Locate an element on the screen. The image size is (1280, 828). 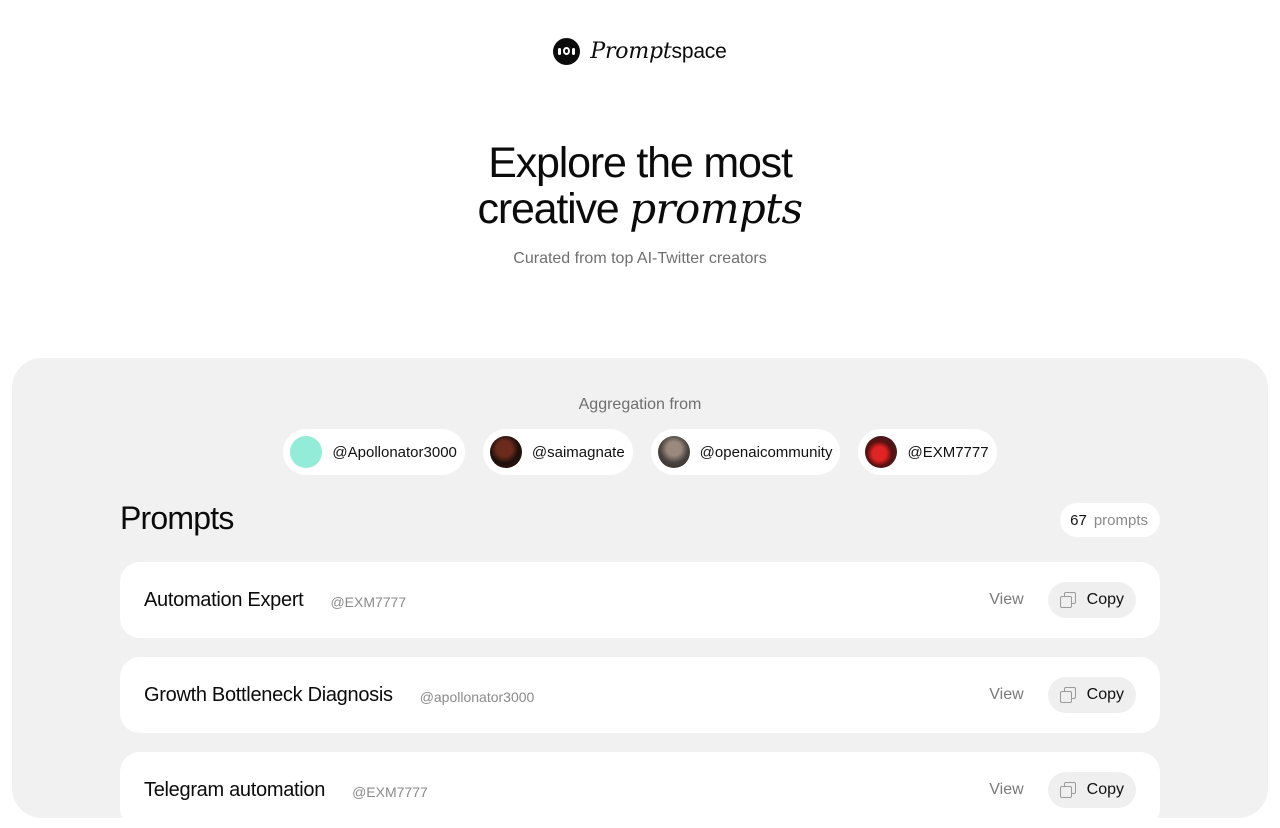
brand-logo: Promptspace is located at coordinates (640, 51).